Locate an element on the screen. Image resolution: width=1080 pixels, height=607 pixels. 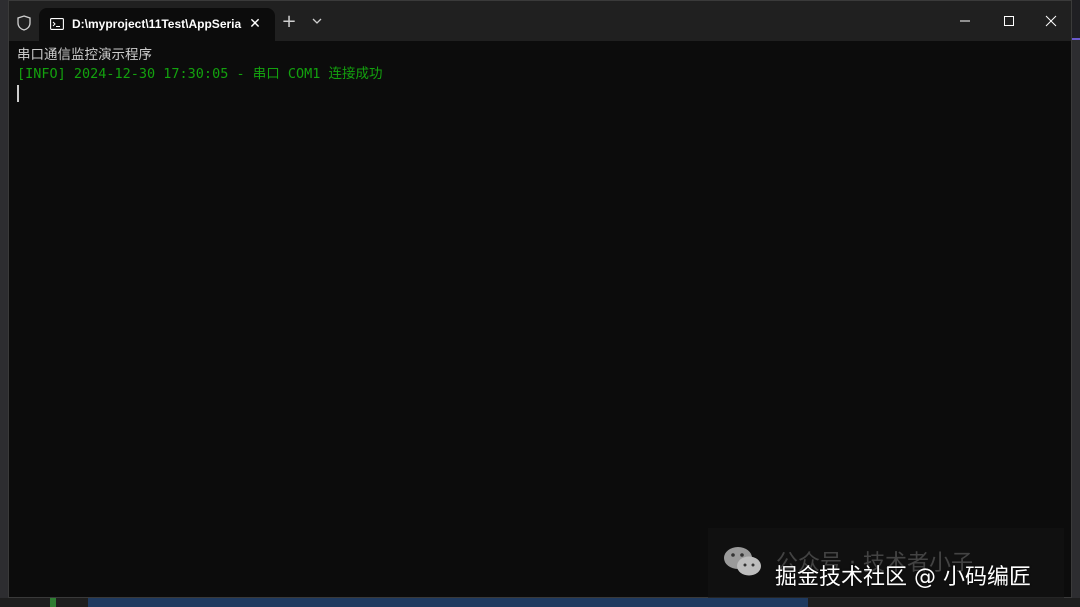
shield-icon is located at coordinates (24, 23).